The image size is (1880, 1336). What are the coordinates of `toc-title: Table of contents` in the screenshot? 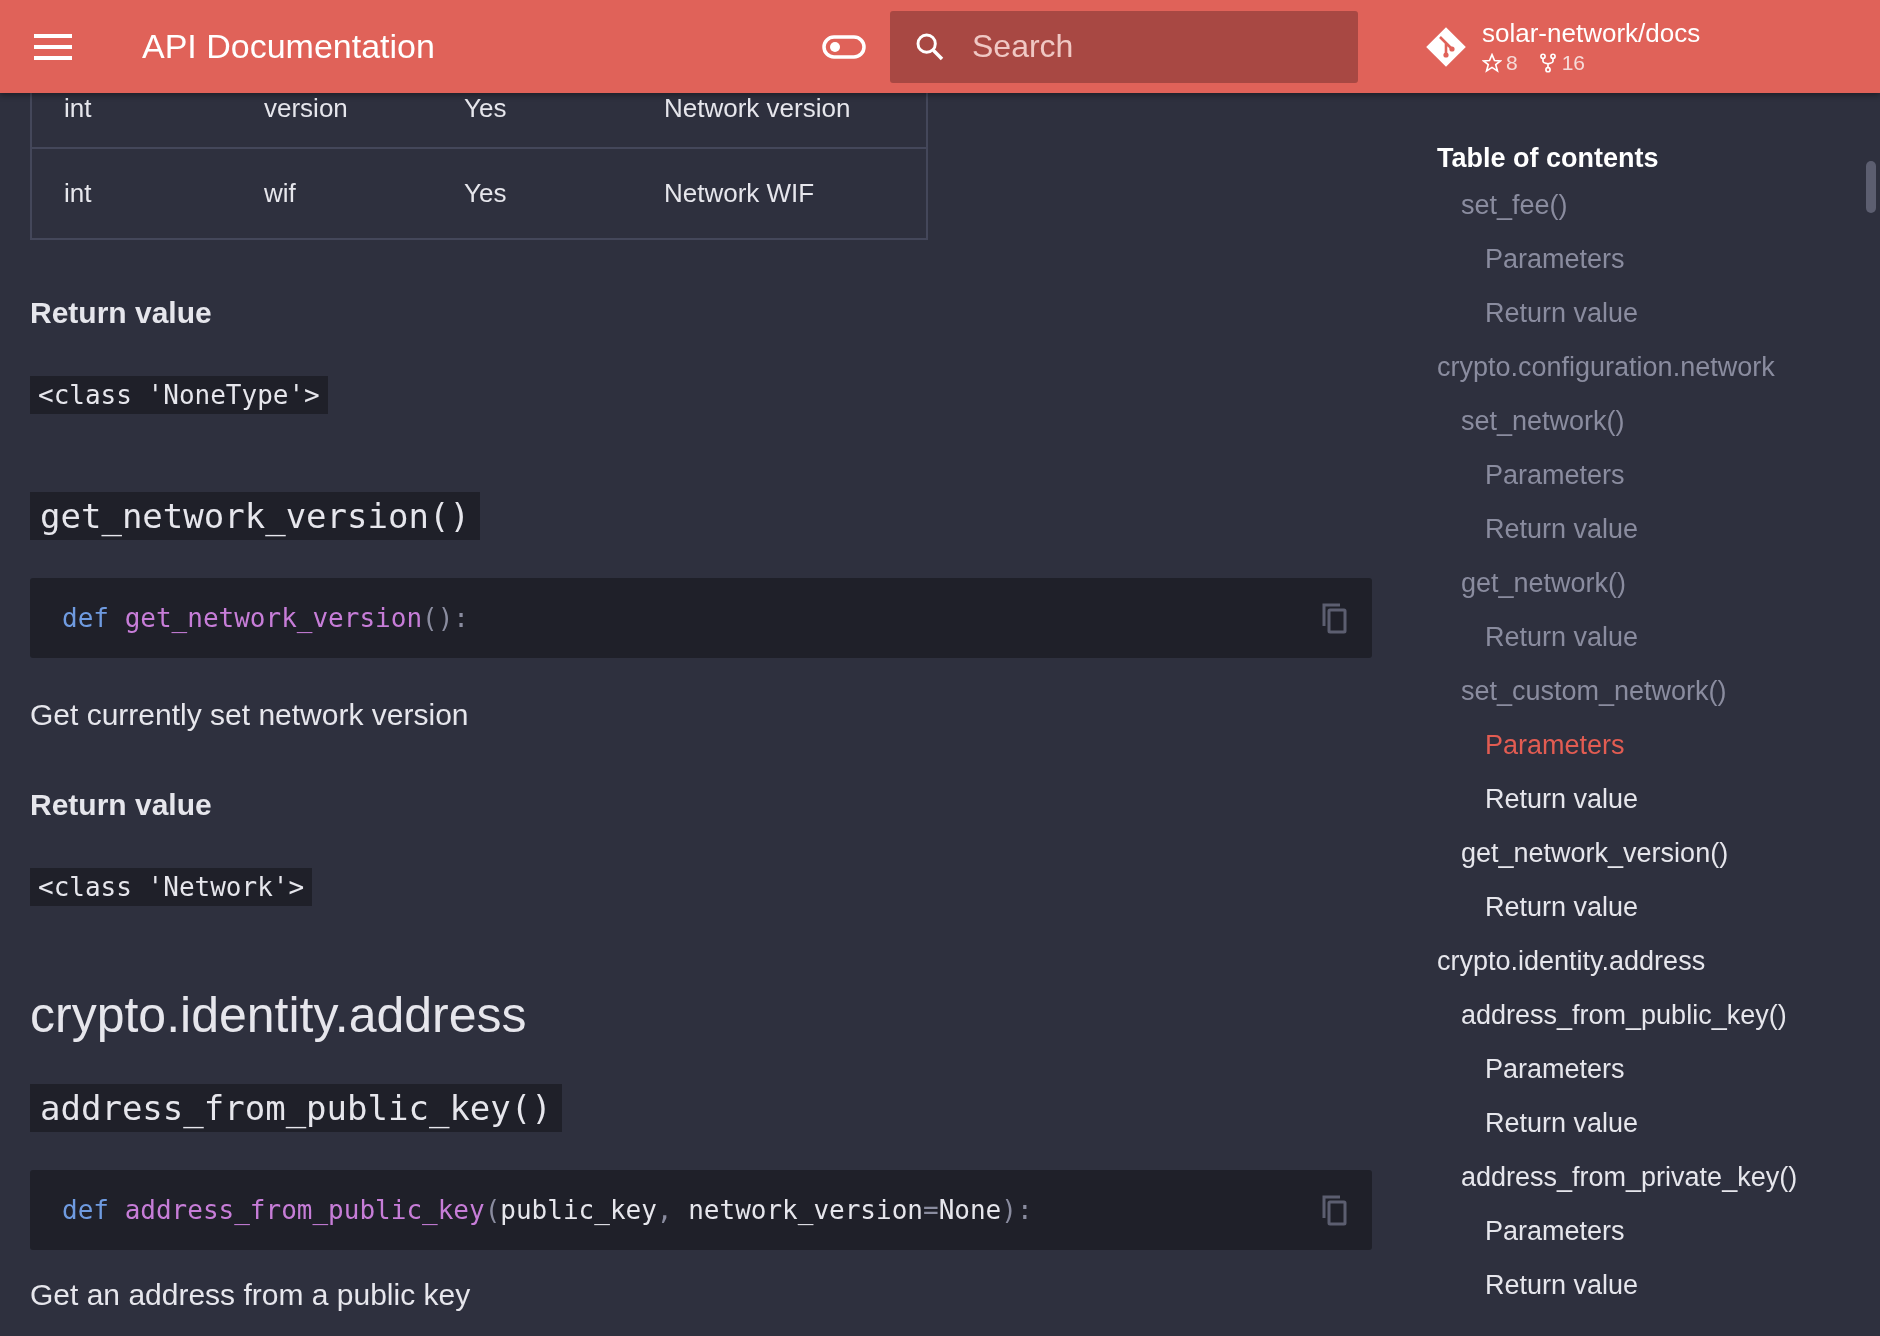 It's located at (1548, 158).